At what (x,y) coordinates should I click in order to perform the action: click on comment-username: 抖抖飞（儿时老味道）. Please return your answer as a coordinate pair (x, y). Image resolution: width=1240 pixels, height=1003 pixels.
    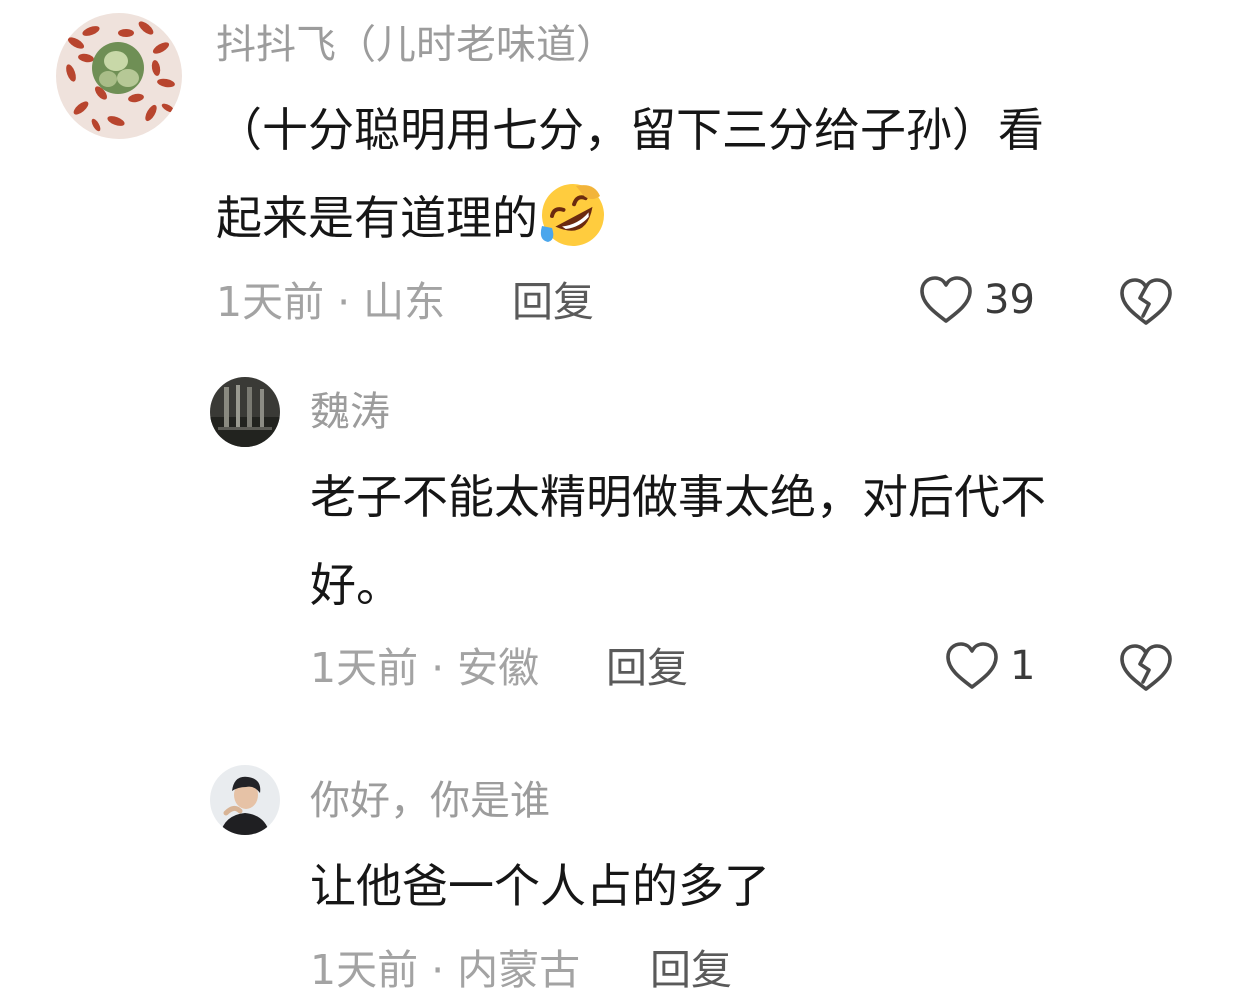
    Looking at the image, I should click on (416, 45).